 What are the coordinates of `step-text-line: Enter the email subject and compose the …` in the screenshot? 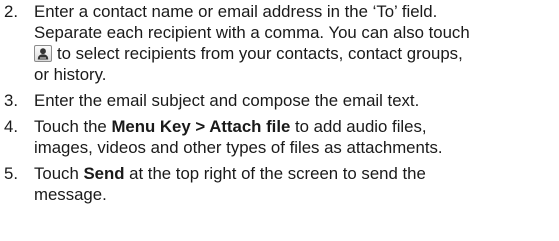 It's located at (227, 100).